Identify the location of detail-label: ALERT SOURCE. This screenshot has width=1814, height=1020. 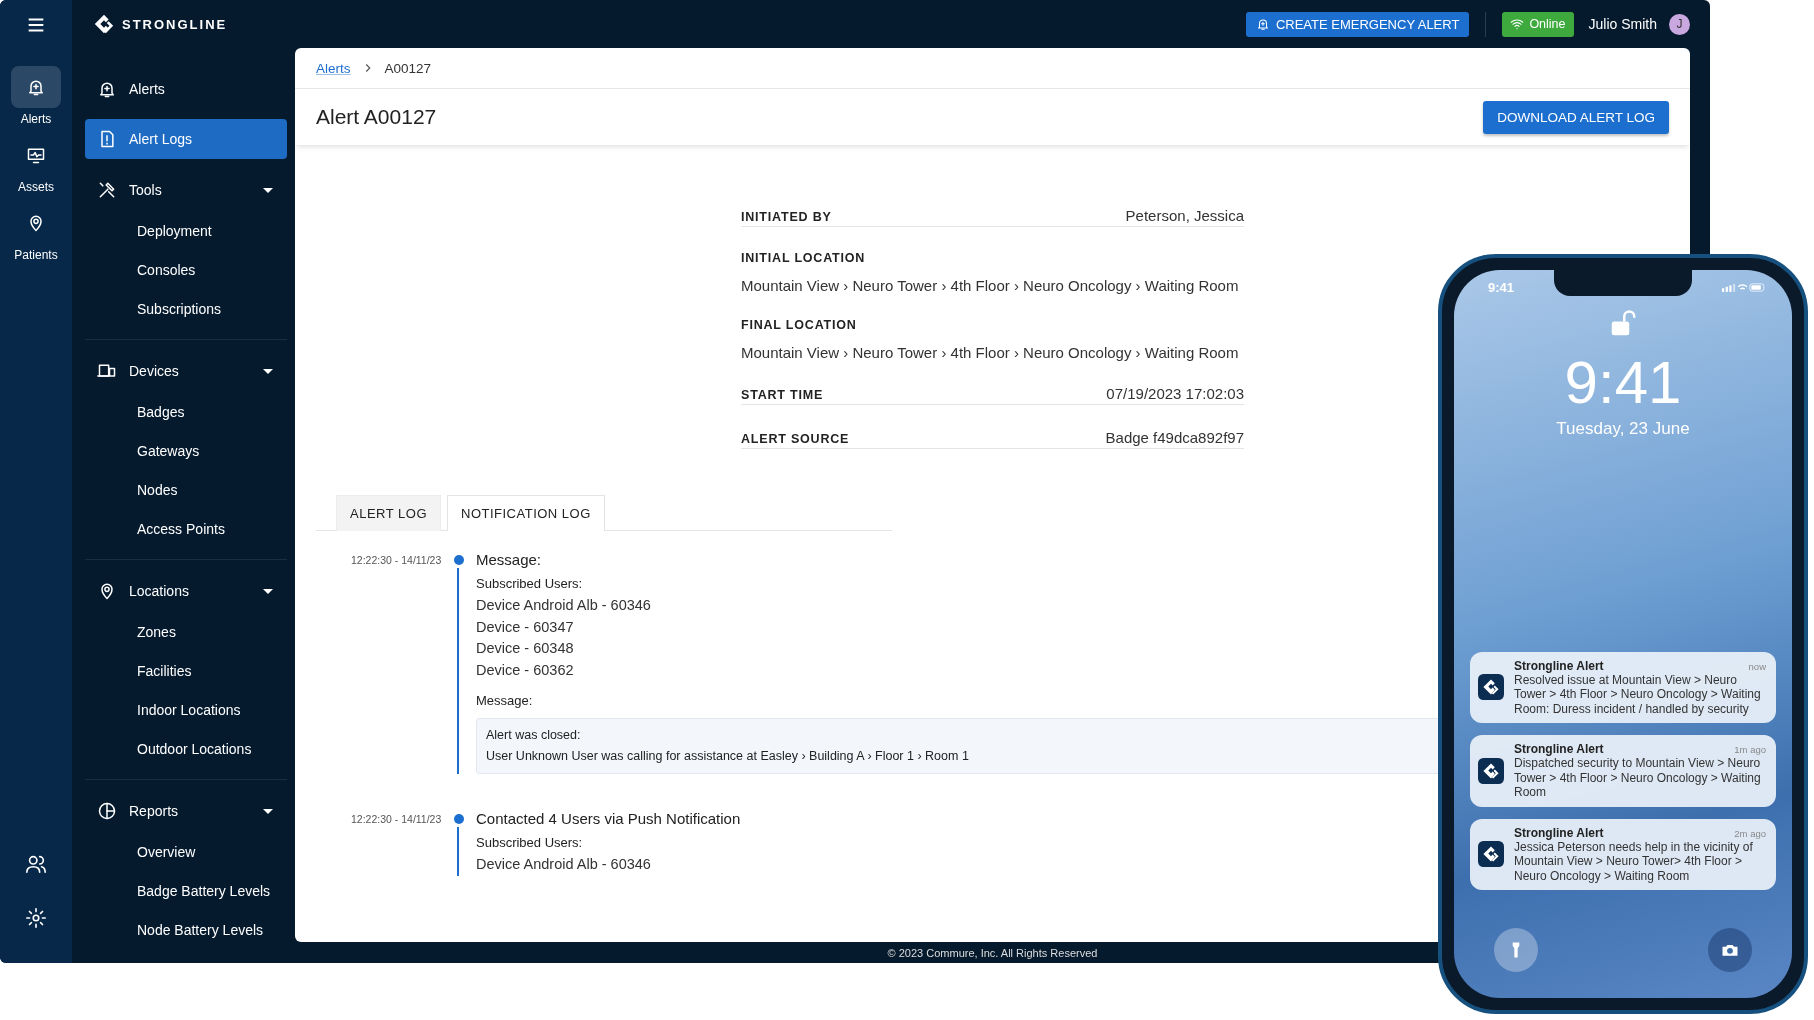
(795, 439).